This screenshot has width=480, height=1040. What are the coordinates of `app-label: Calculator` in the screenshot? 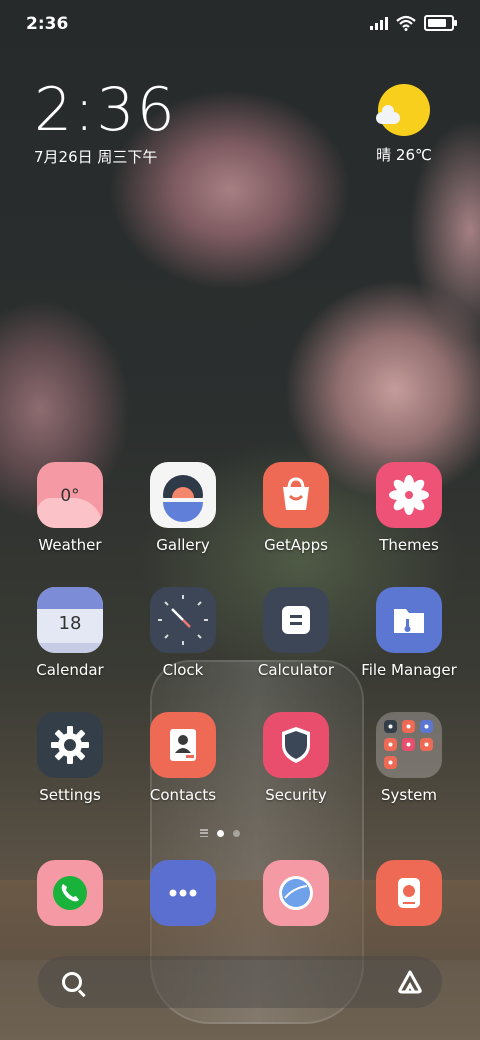 It's located at (296, 670).